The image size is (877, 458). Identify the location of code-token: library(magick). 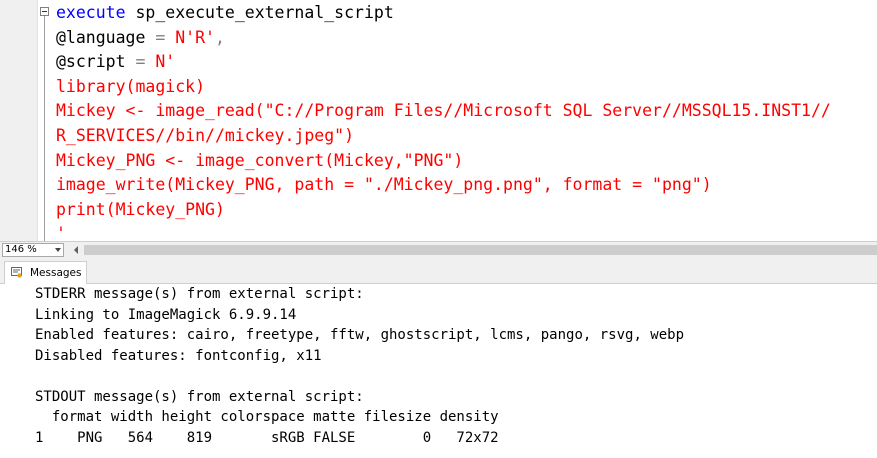
(131, 86).